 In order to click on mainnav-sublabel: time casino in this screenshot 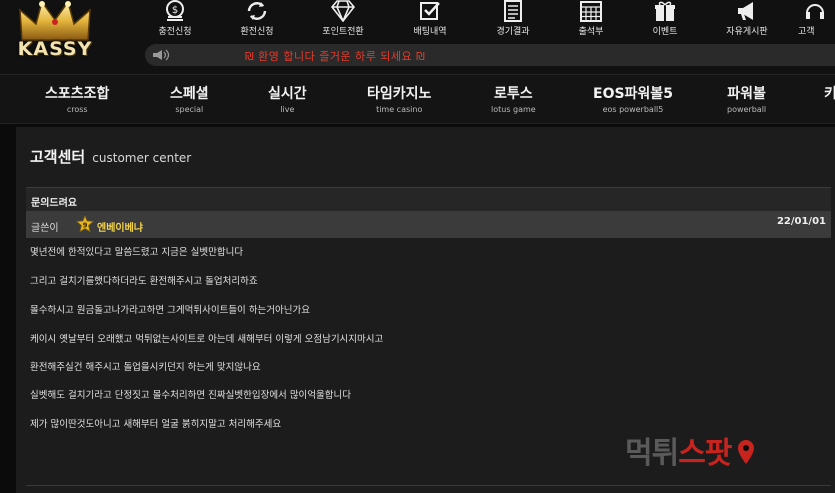, I will do `click(399, 109)`.